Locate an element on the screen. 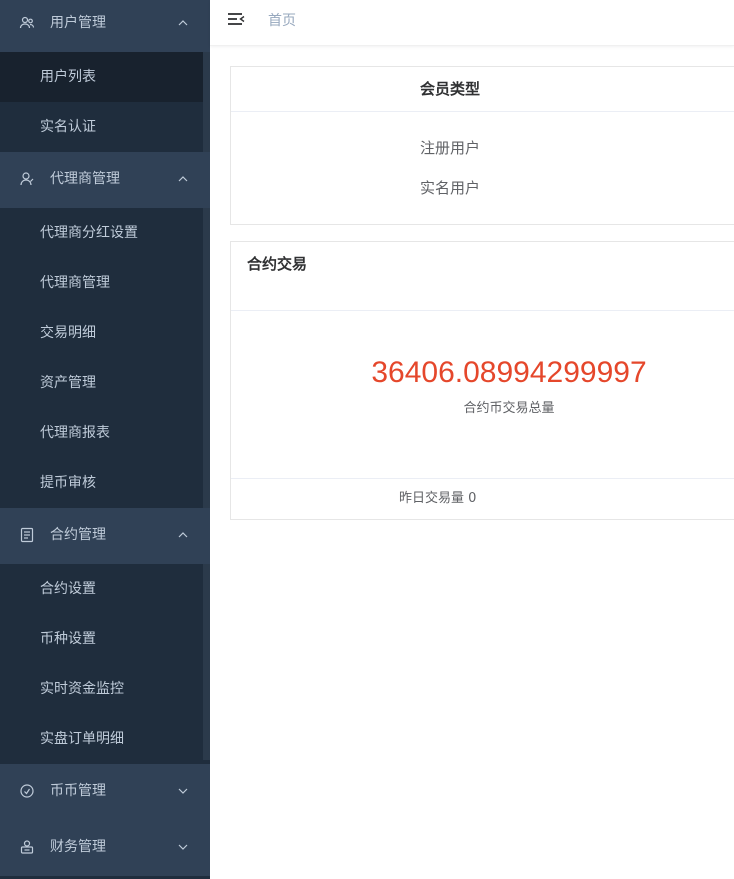 This screenshot has width=734, height=879. sidebar-item-label: 交易明细 is located at coordinates (68, 333).